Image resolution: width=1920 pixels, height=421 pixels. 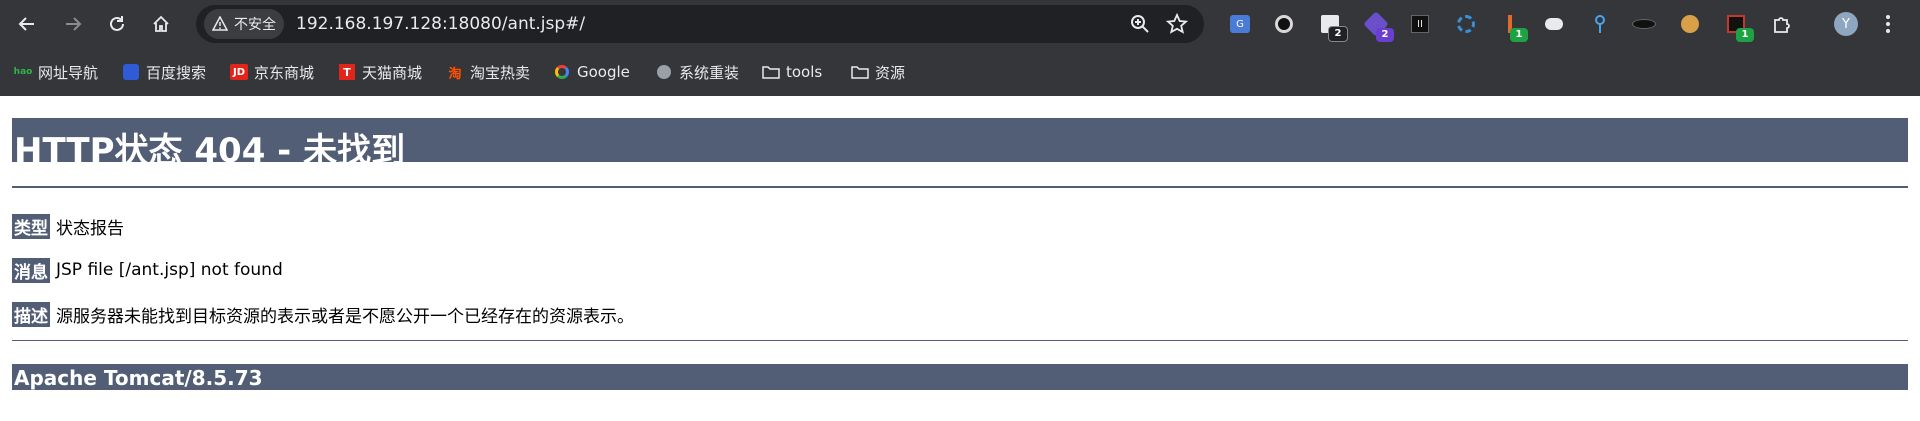 What do you see at coordinates (1888, 24) in the screenshot?
I see `menu-kebab-icon` at bounding box center [1888, 24].